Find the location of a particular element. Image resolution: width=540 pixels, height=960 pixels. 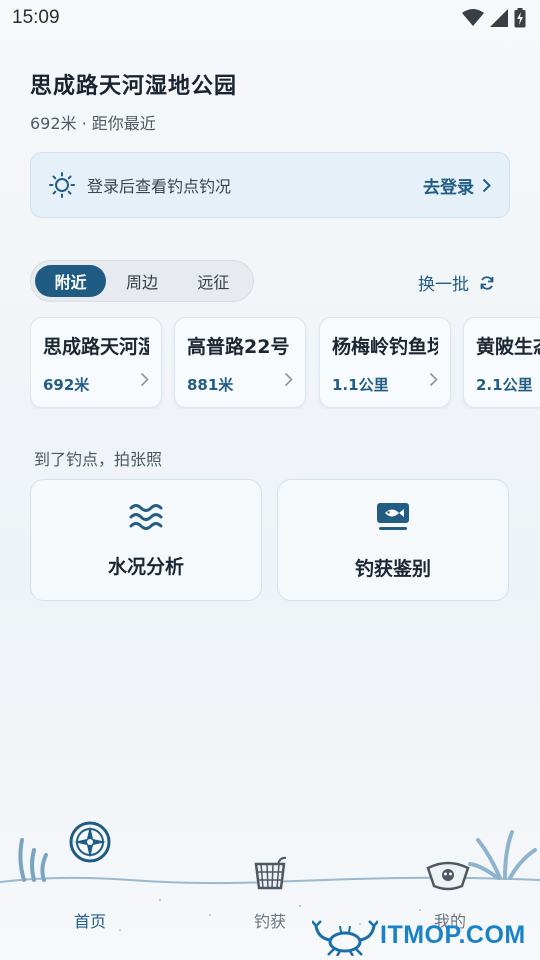

status-icons is located at coordinates (494, 18).